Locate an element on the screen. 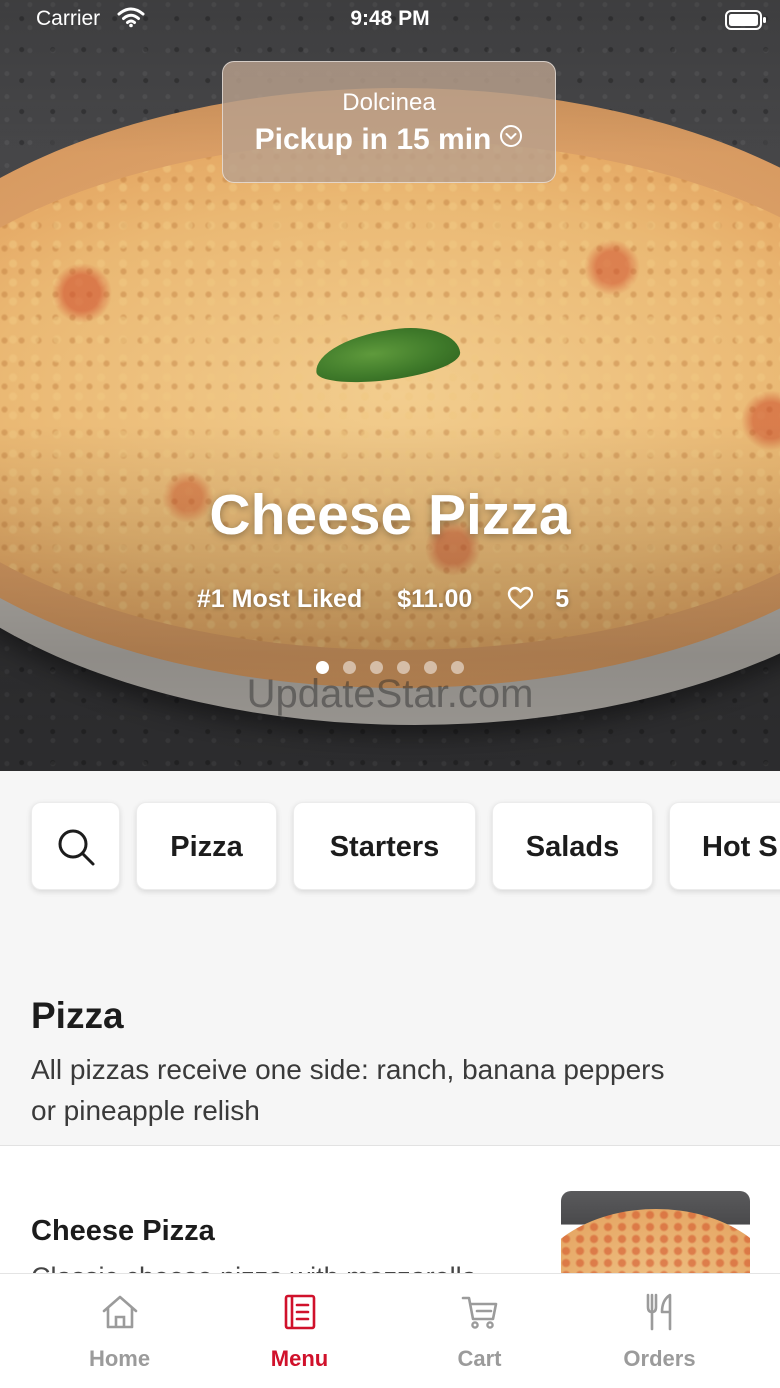  utensils-icon is located at coordinates (658, 1312).